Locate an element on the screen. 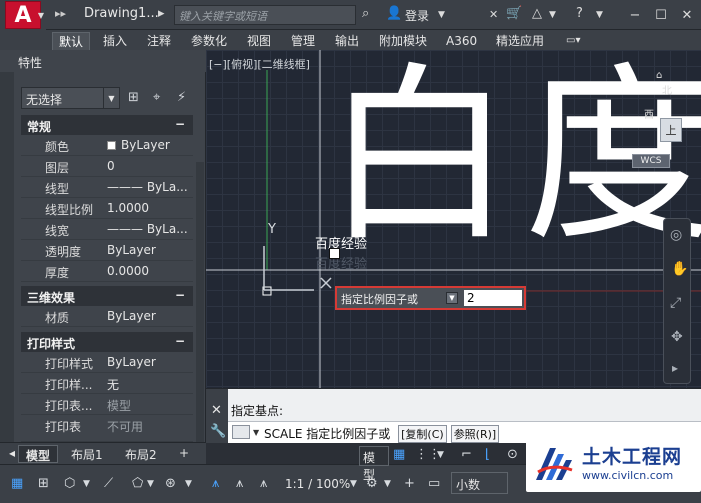 This screenshot has width=701, height=503. palette-title-strip is located at coordinates (7, 257).